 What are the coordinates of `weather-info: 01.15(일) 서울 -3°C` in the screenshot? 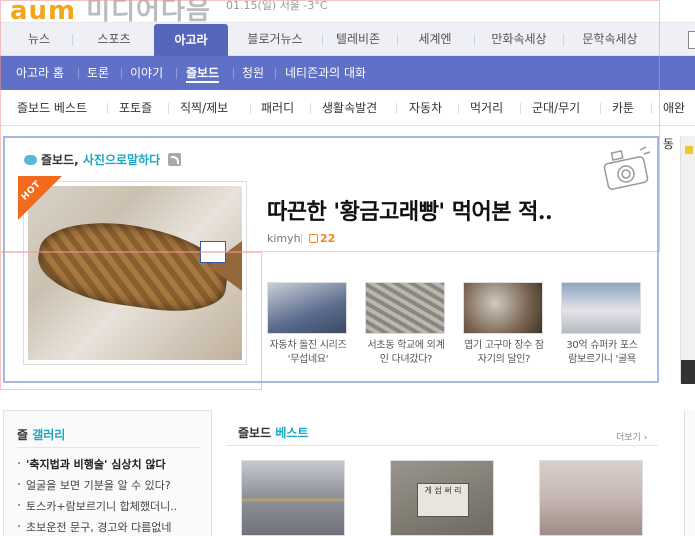 It's located at (277, 6).